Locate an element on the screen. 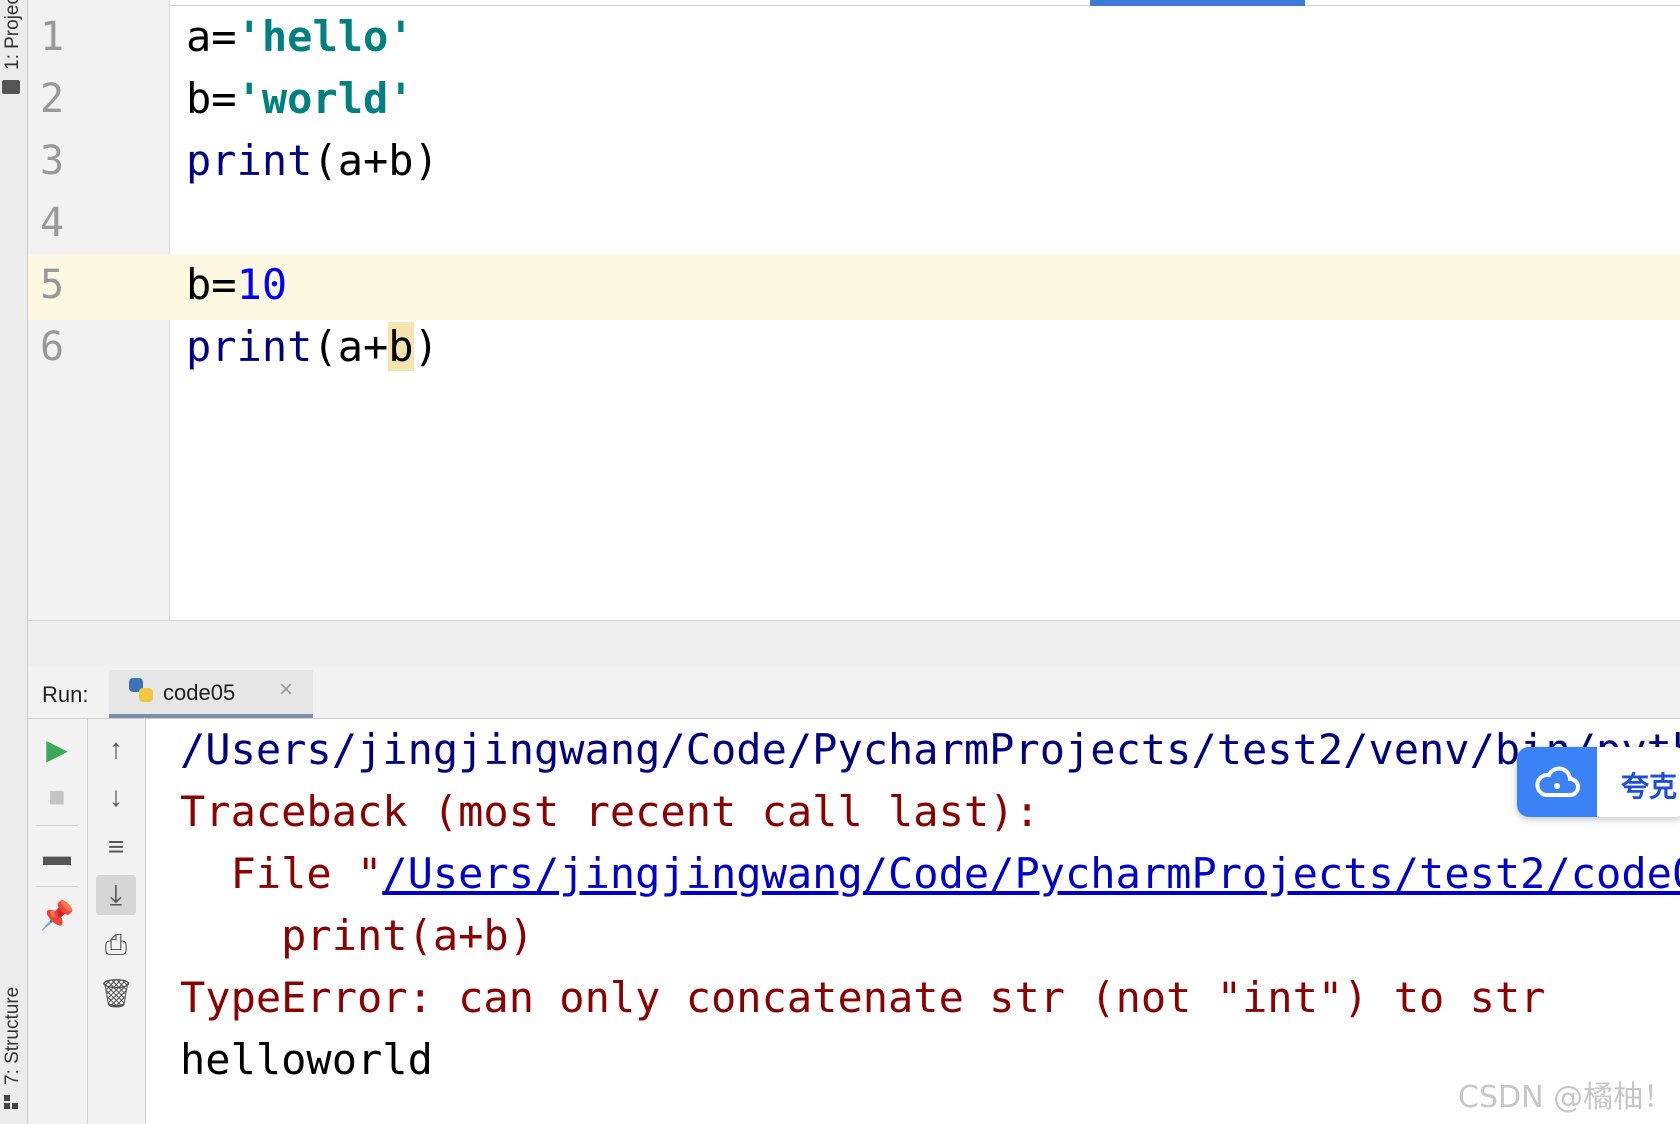 This screenshot has height=1124, width=1680. run-panel-header: Run: code05 × is located at coordinates (854, 692).